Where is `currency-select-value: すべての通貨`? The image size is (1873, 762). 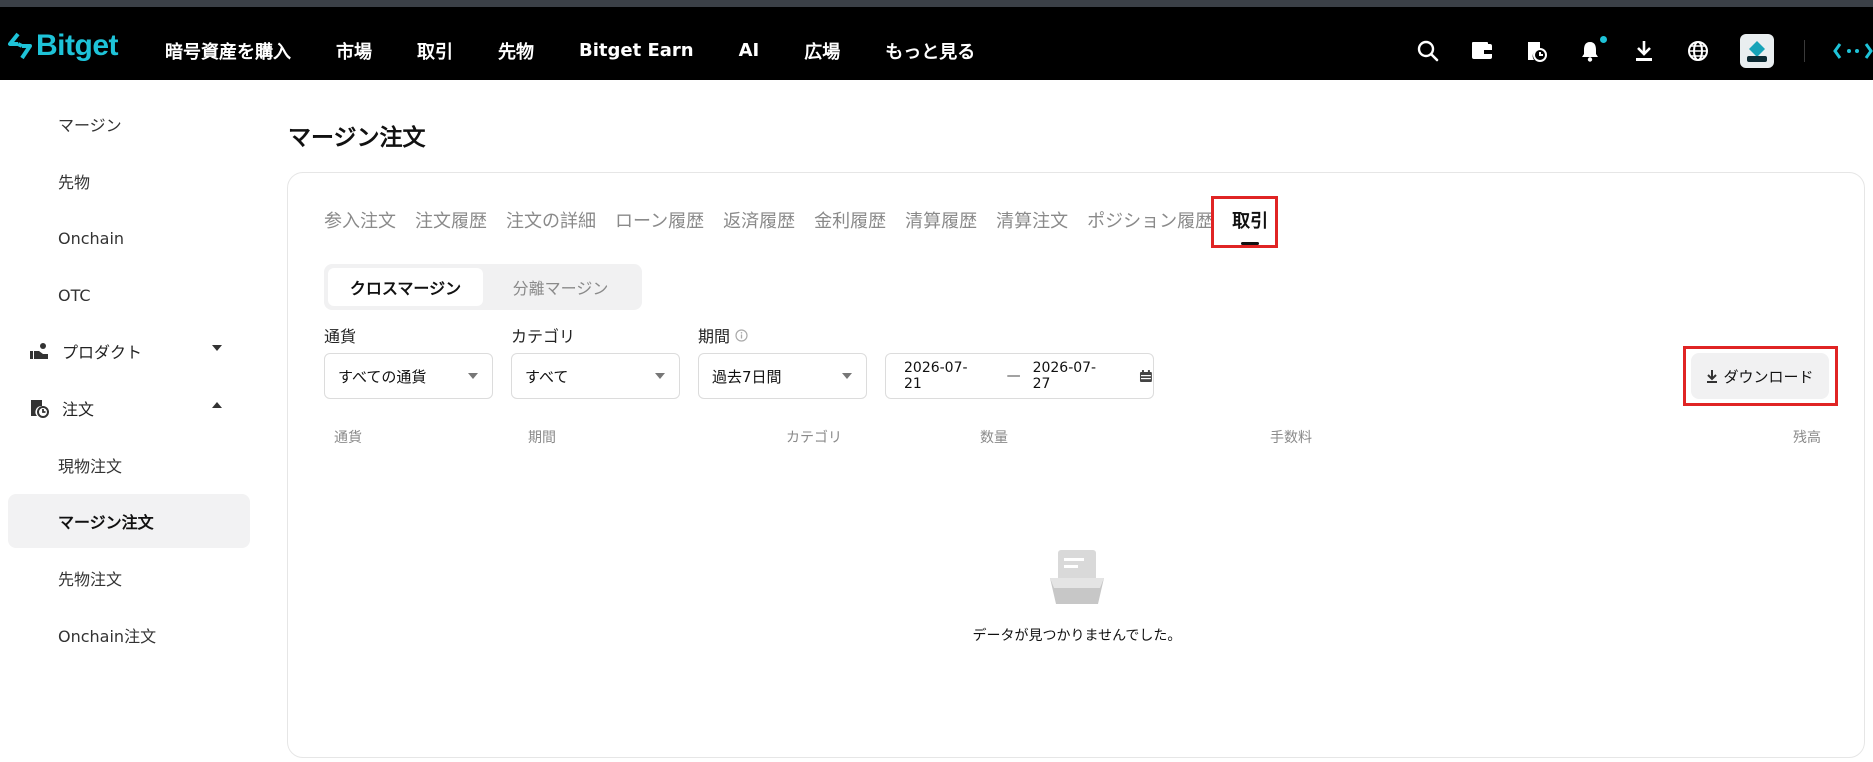
currency-select-value: すべての通貨 is located at coordinates (382, 376).